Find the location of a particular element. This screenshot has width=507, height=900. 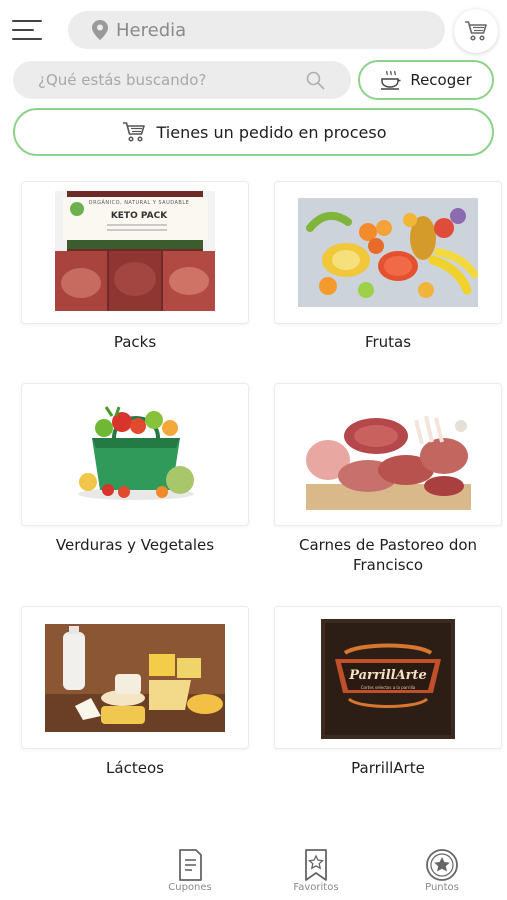

top-bar: Heredia is located at coordinates (253, 30).